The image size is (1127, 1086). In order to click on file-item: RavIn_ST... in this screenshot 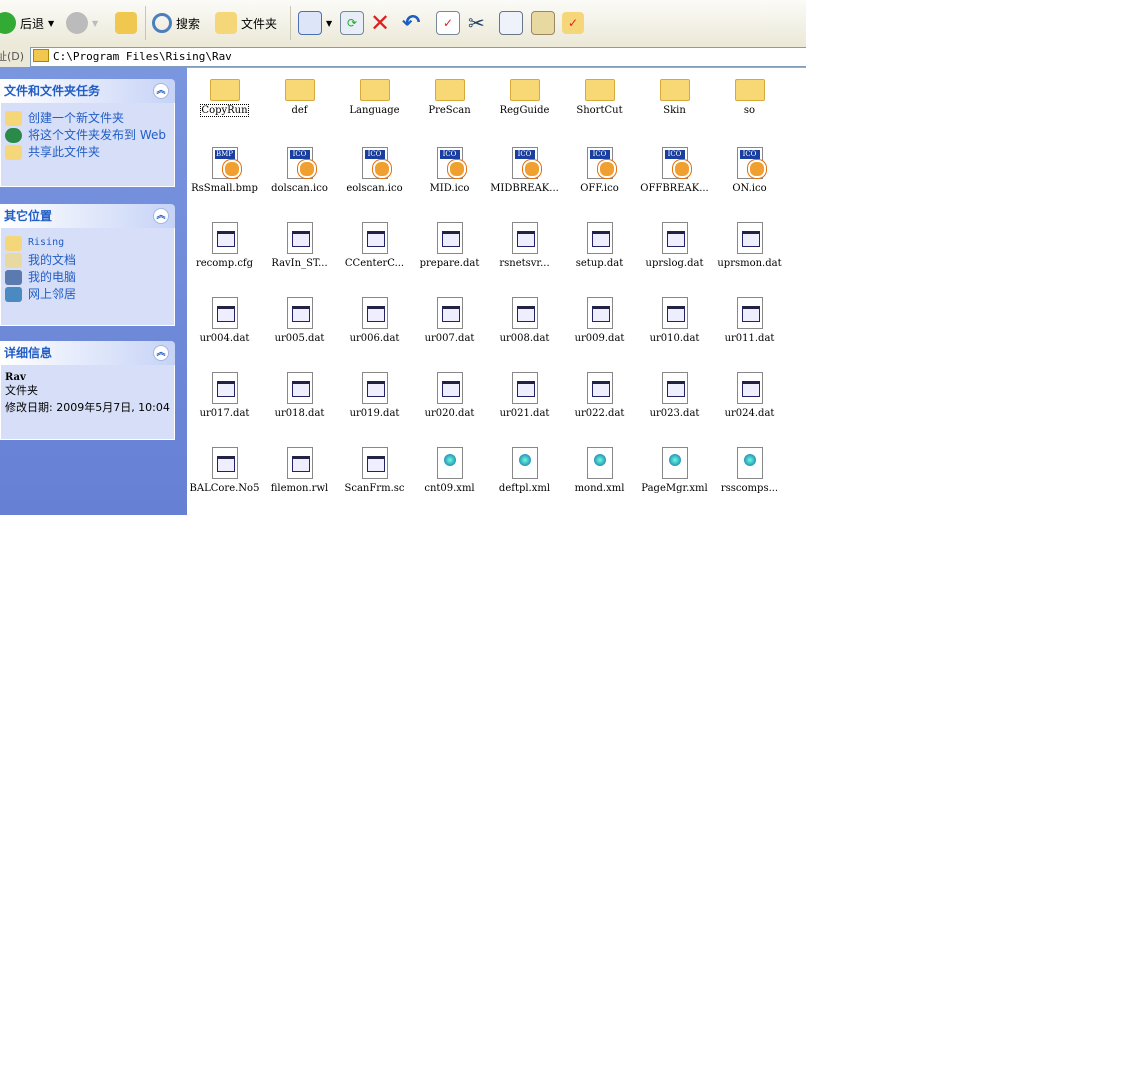, I will do `click(299, 244)`.